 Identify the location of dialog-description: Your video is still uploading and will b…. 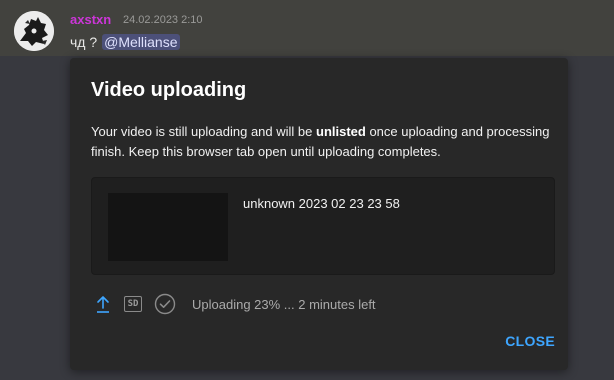
(322, 142).